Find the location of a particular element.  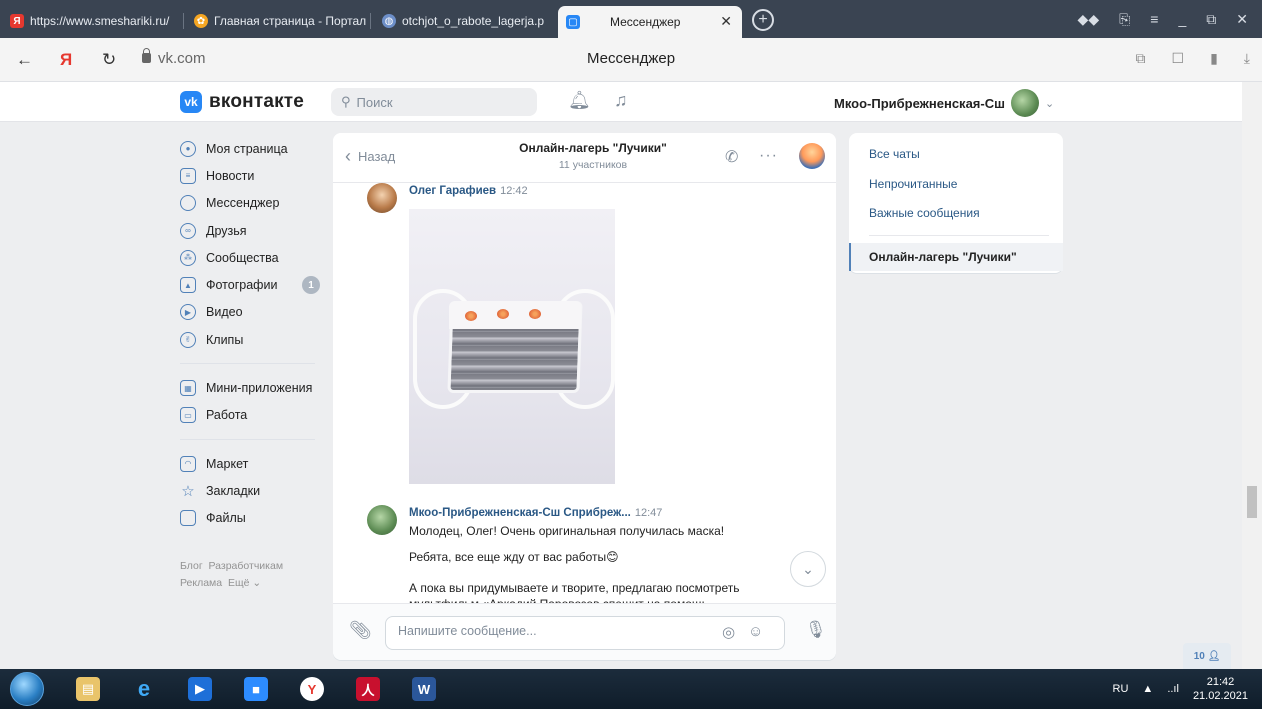

active-chat-item: Онлайн-лагерь "Лучики" is located at coordinates (956, 257).